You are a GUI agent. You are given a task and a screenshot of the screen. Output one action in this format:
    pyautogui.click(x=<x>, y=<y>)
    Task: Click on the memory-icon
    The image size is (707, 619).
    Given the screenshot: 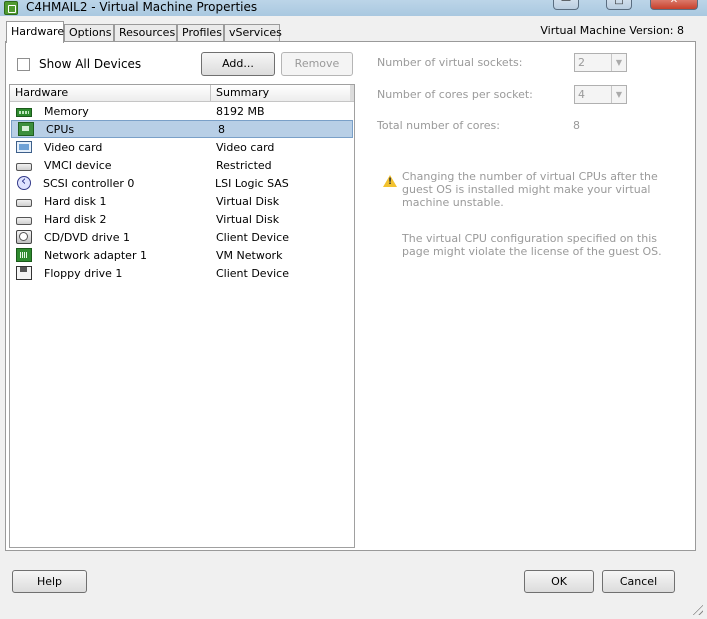 What is the action you would take?
    pyautogui.click(x=24, y=112)
    